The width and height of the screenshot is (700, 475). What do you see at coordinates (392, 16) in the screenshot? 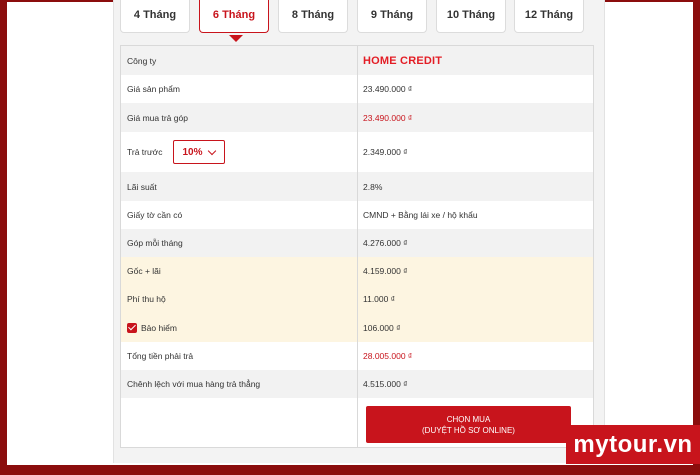
I see `tab-9-months: 9 Tháng` at bounding box center [392, 16].